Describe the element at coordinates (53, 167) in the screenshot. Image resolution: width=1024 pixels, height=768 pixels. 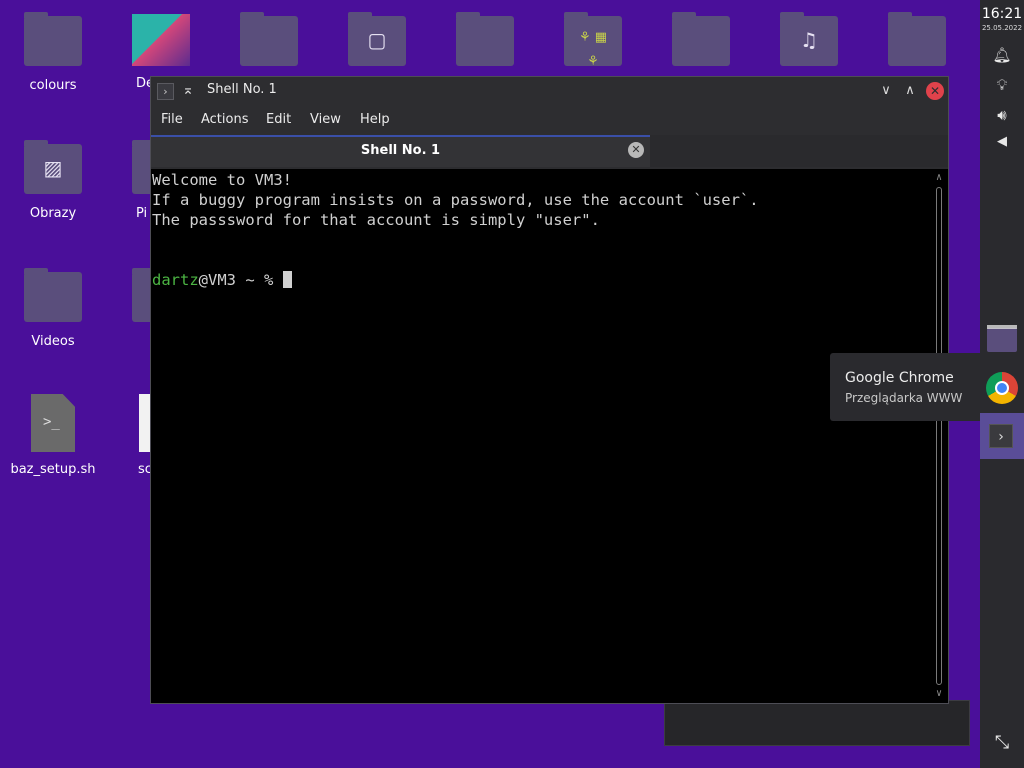
I see `folder-pictures-icon: ▨` at that location.